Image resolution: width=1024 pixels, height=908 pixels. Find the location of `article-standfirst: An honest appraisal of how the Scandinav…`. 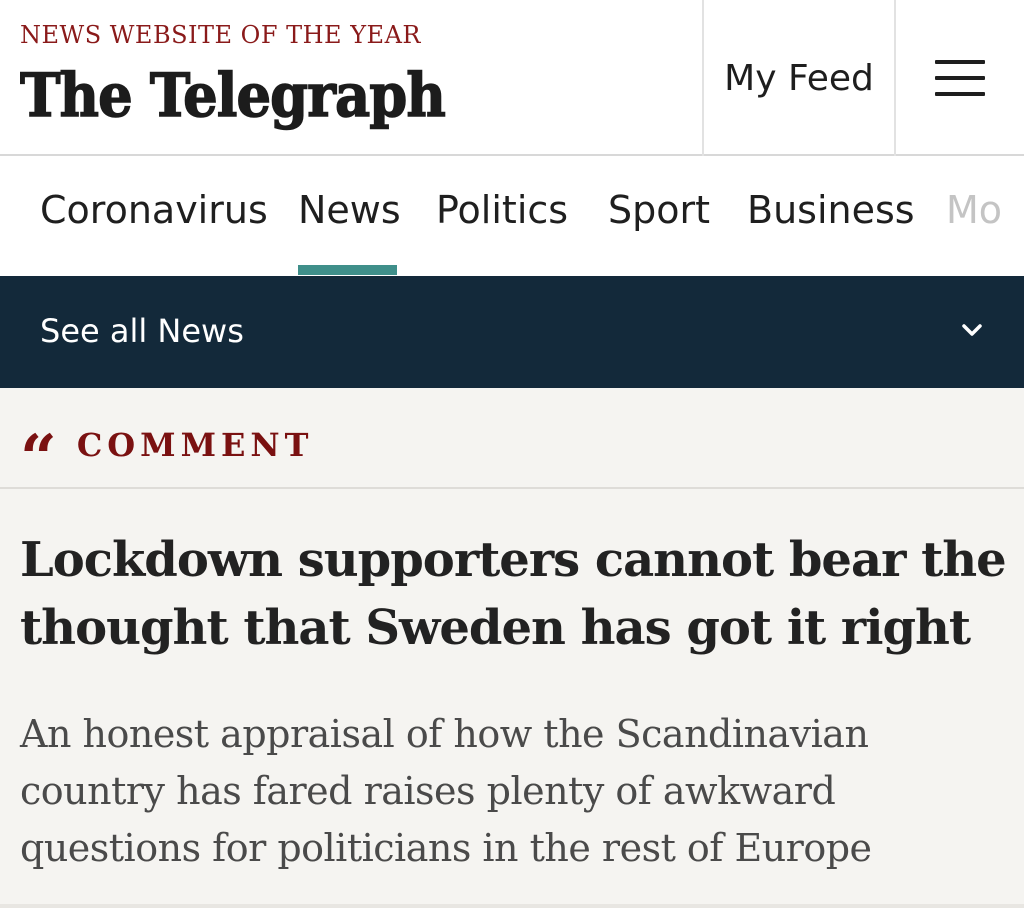

article-standfirst: An honest appraisal of how the Scandinav… is located at coordinates (446, 791).